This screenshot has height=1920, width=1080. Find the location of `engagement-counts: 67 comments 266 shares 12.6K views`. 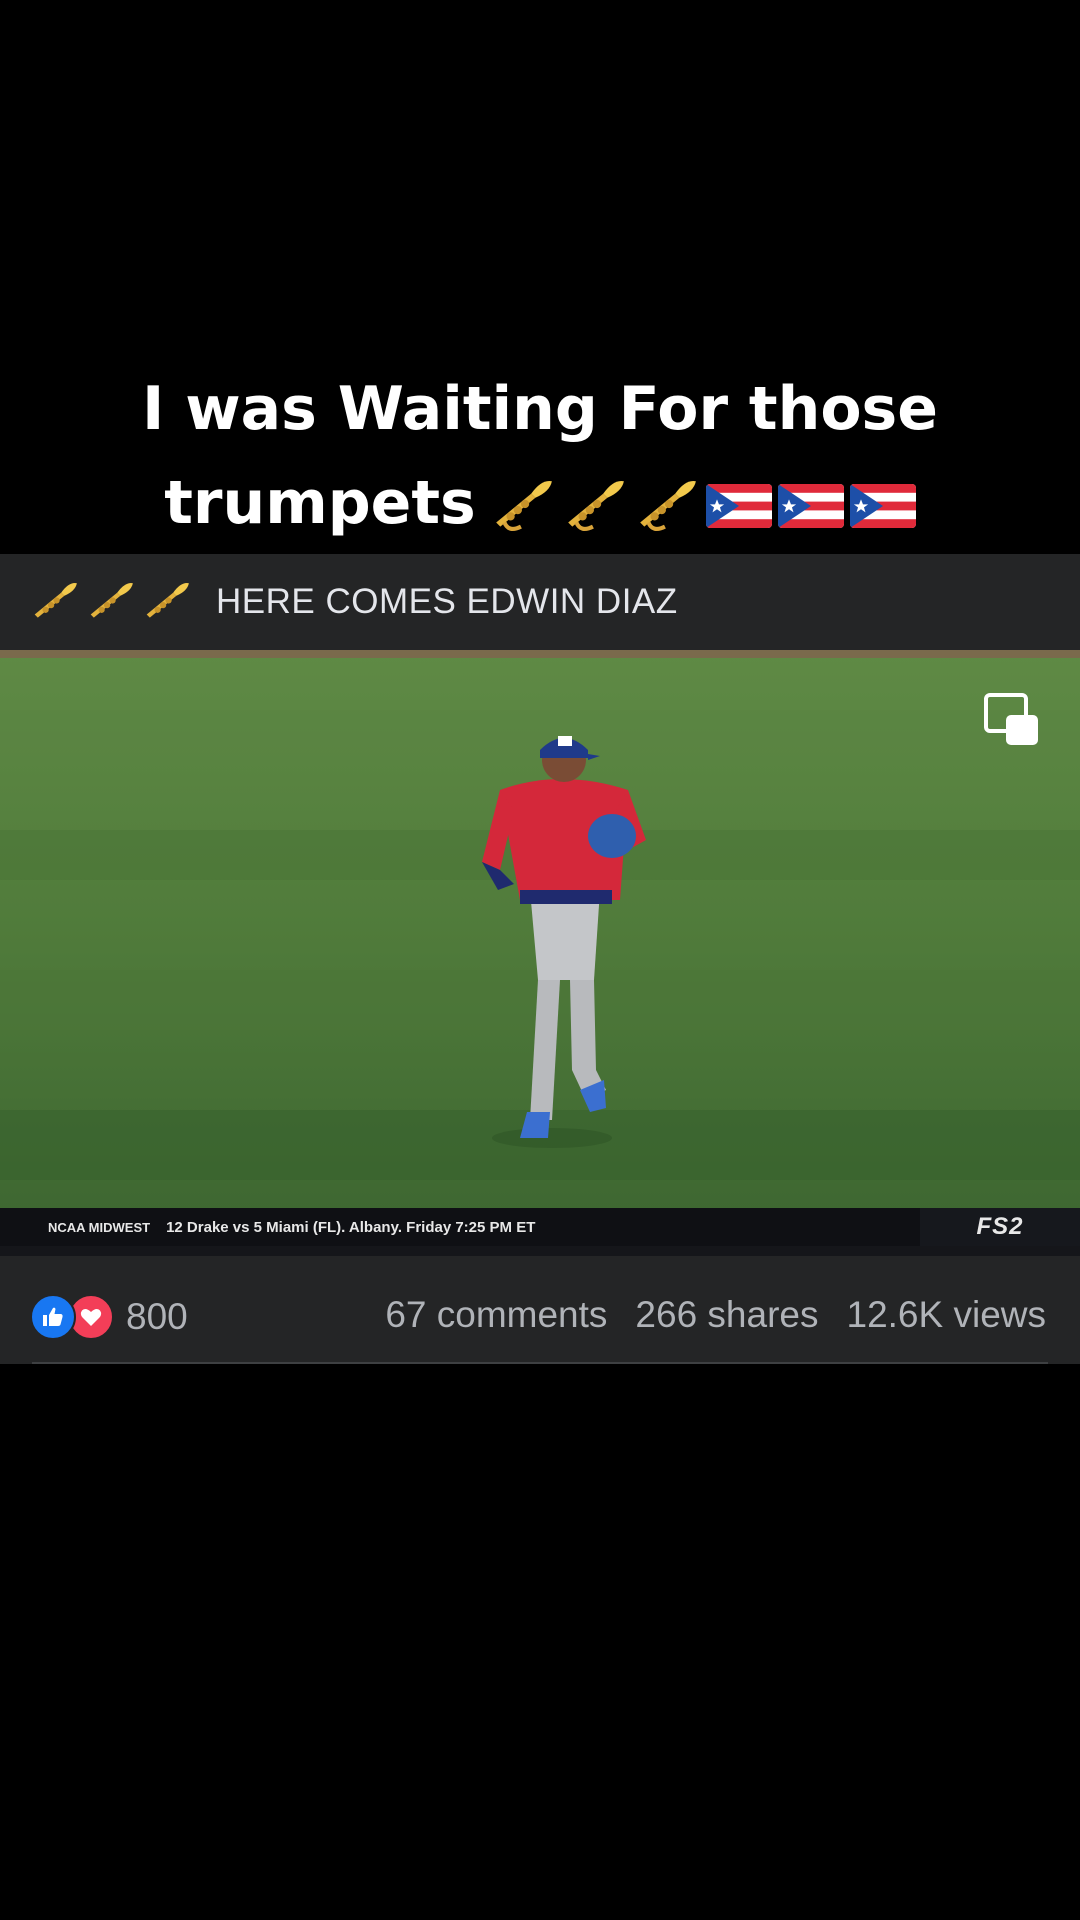

engagement-counts: 67 comments 266 shares 12.6K views is located at coordinates (715, 1315).